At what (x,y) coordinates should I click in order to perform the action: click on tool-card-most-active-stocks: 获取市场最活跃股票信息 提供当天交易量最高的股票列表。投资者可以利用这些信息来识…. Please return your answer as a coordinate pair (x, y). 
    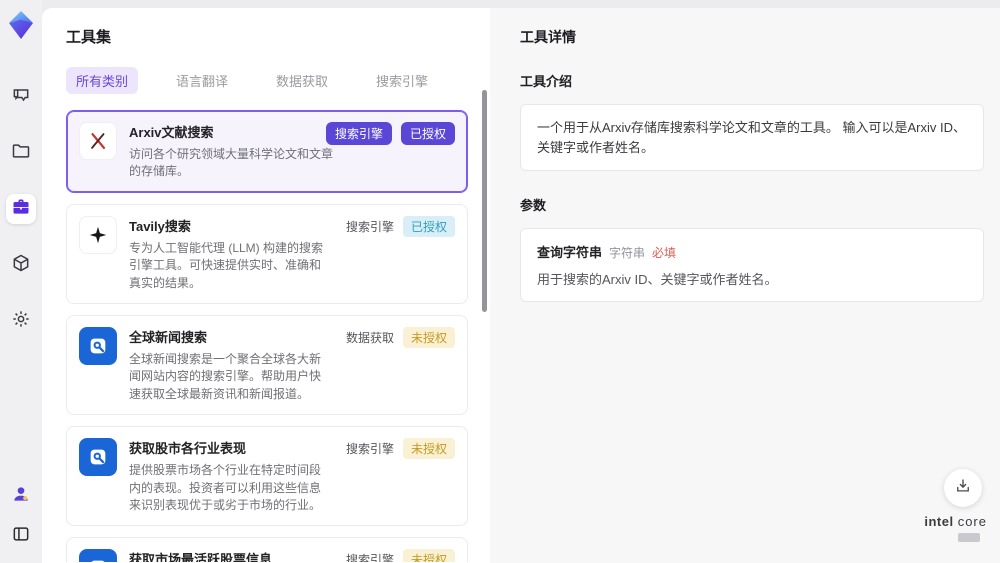
    Looking at the image, I should click on (267, 549).